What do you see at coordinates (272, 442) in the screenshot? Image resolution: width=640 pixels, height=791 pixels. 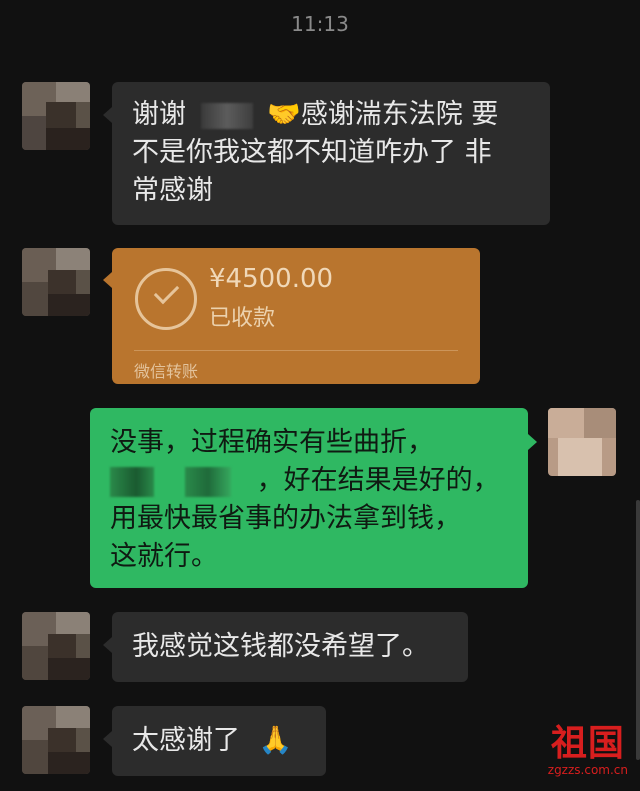 I see `message-line: 没事，过程确实有些曲折，` at bounding box center [272, 442].